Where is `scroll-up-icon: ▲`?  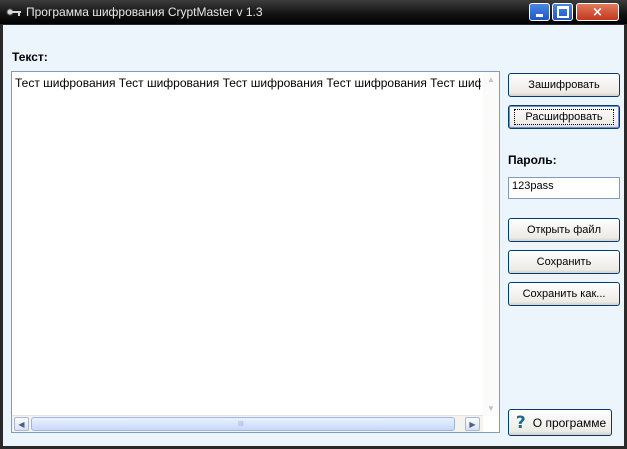 scroll-up-icon: ▲ is located at coordinates (491, 79).